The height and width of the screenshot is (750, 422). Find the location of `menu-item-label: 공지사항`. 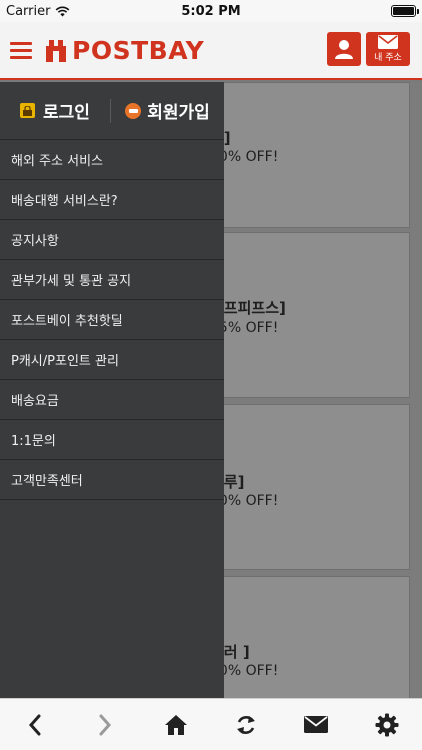

menu-item-label: 공지사항 is located at coordinates (35, 241).